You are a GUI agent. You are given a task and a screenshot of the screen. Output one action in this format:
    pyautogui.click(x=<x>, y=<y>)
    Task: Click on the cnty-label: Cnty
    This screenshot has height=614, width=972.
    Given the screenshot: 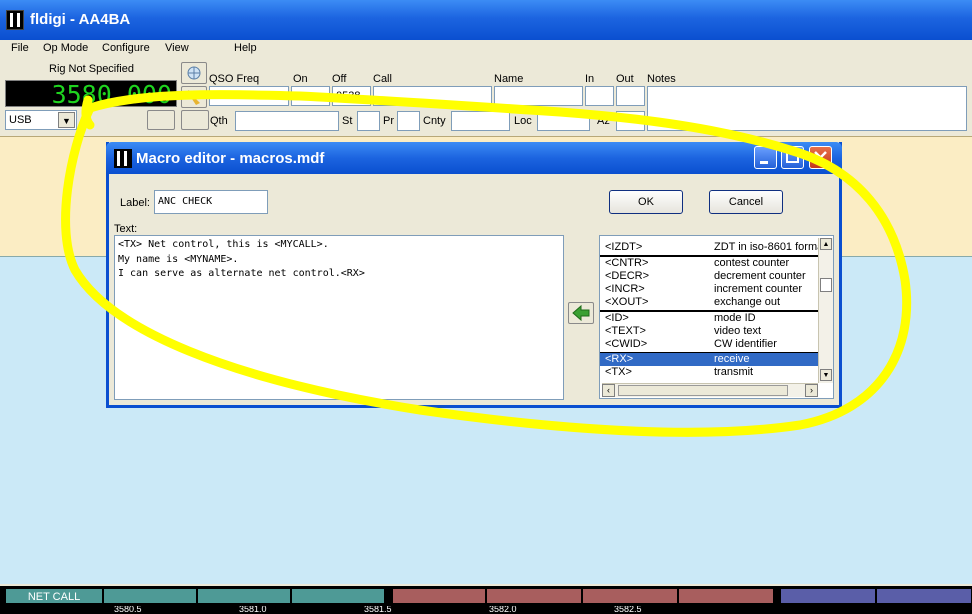 What is the action you would take?
    pyautogui.click(x=434, y=121)
    